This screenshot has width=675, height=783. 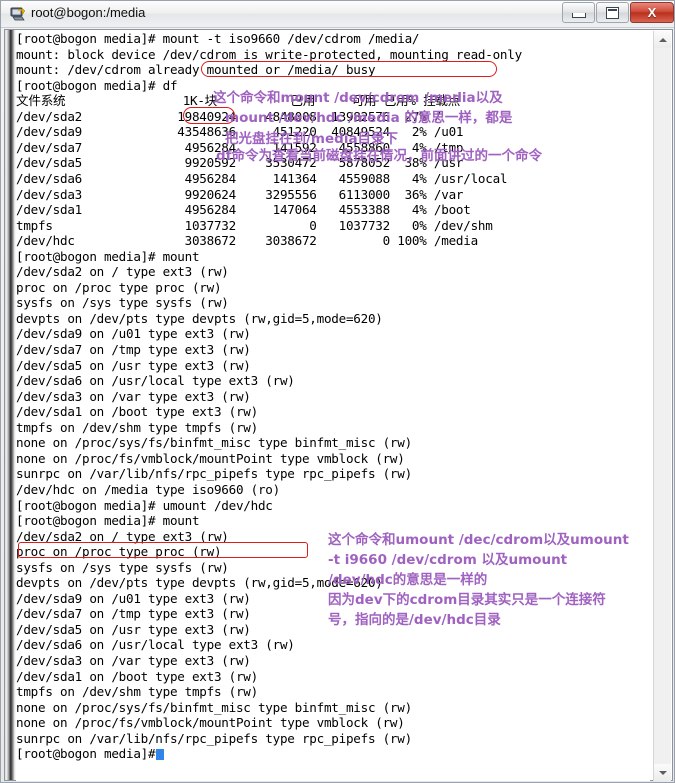 What do you see at coordinates (337, 14) in the screenshot?
I see `title-bar: root@bogon:/media X` at bounding box center [337, 14].